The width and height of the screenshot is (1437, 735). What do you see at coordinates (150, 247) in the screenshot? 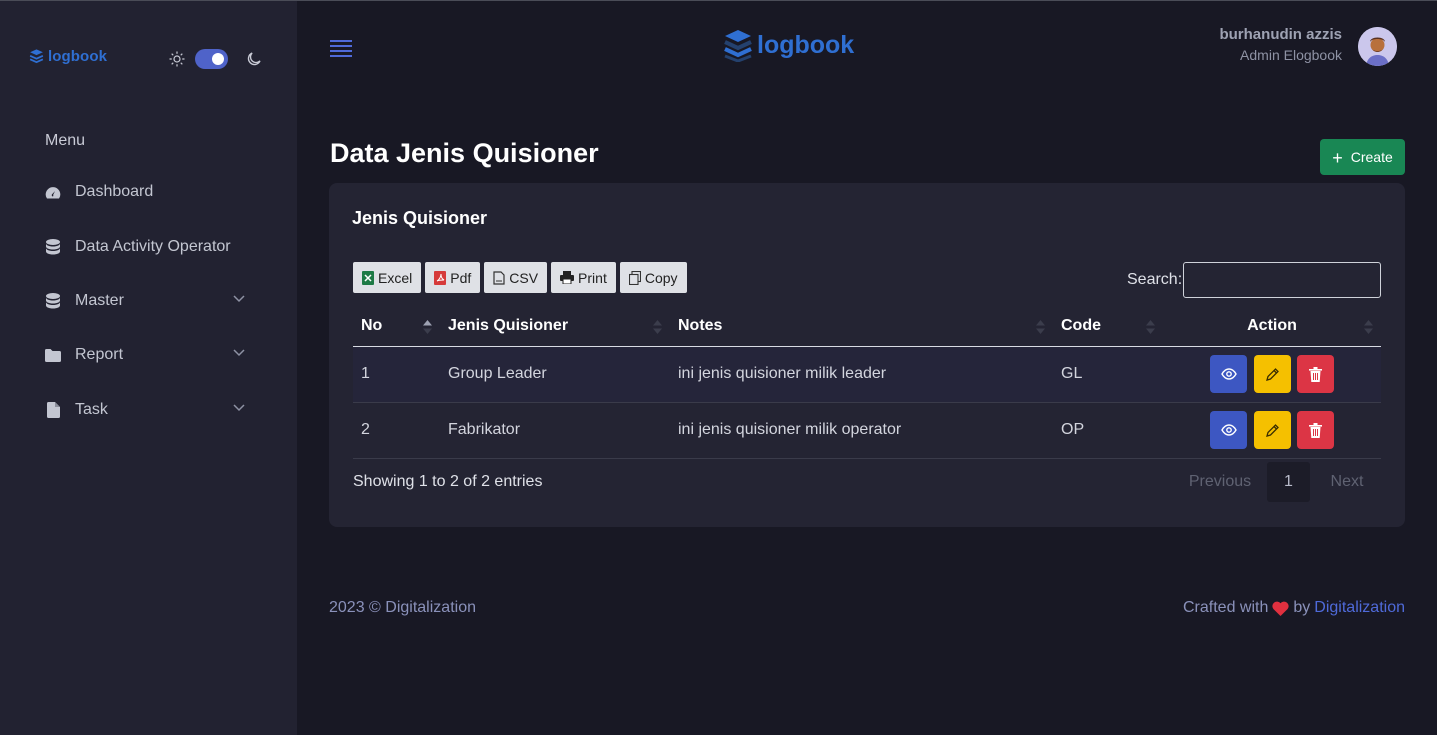
I see `sidebar-item-data-activity-operator: Data Activity Operator` at bounding box center [150, 247].